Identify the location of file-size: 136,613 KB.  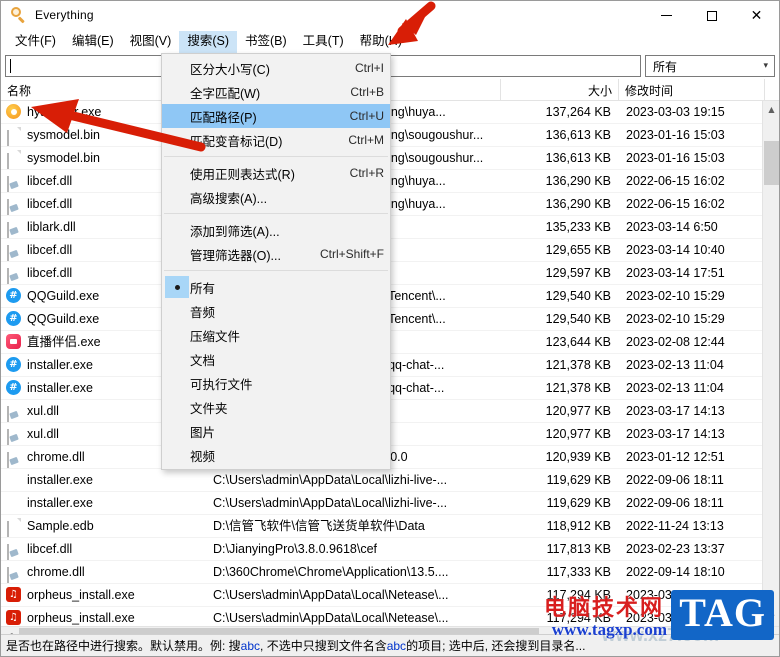
(578, 157).